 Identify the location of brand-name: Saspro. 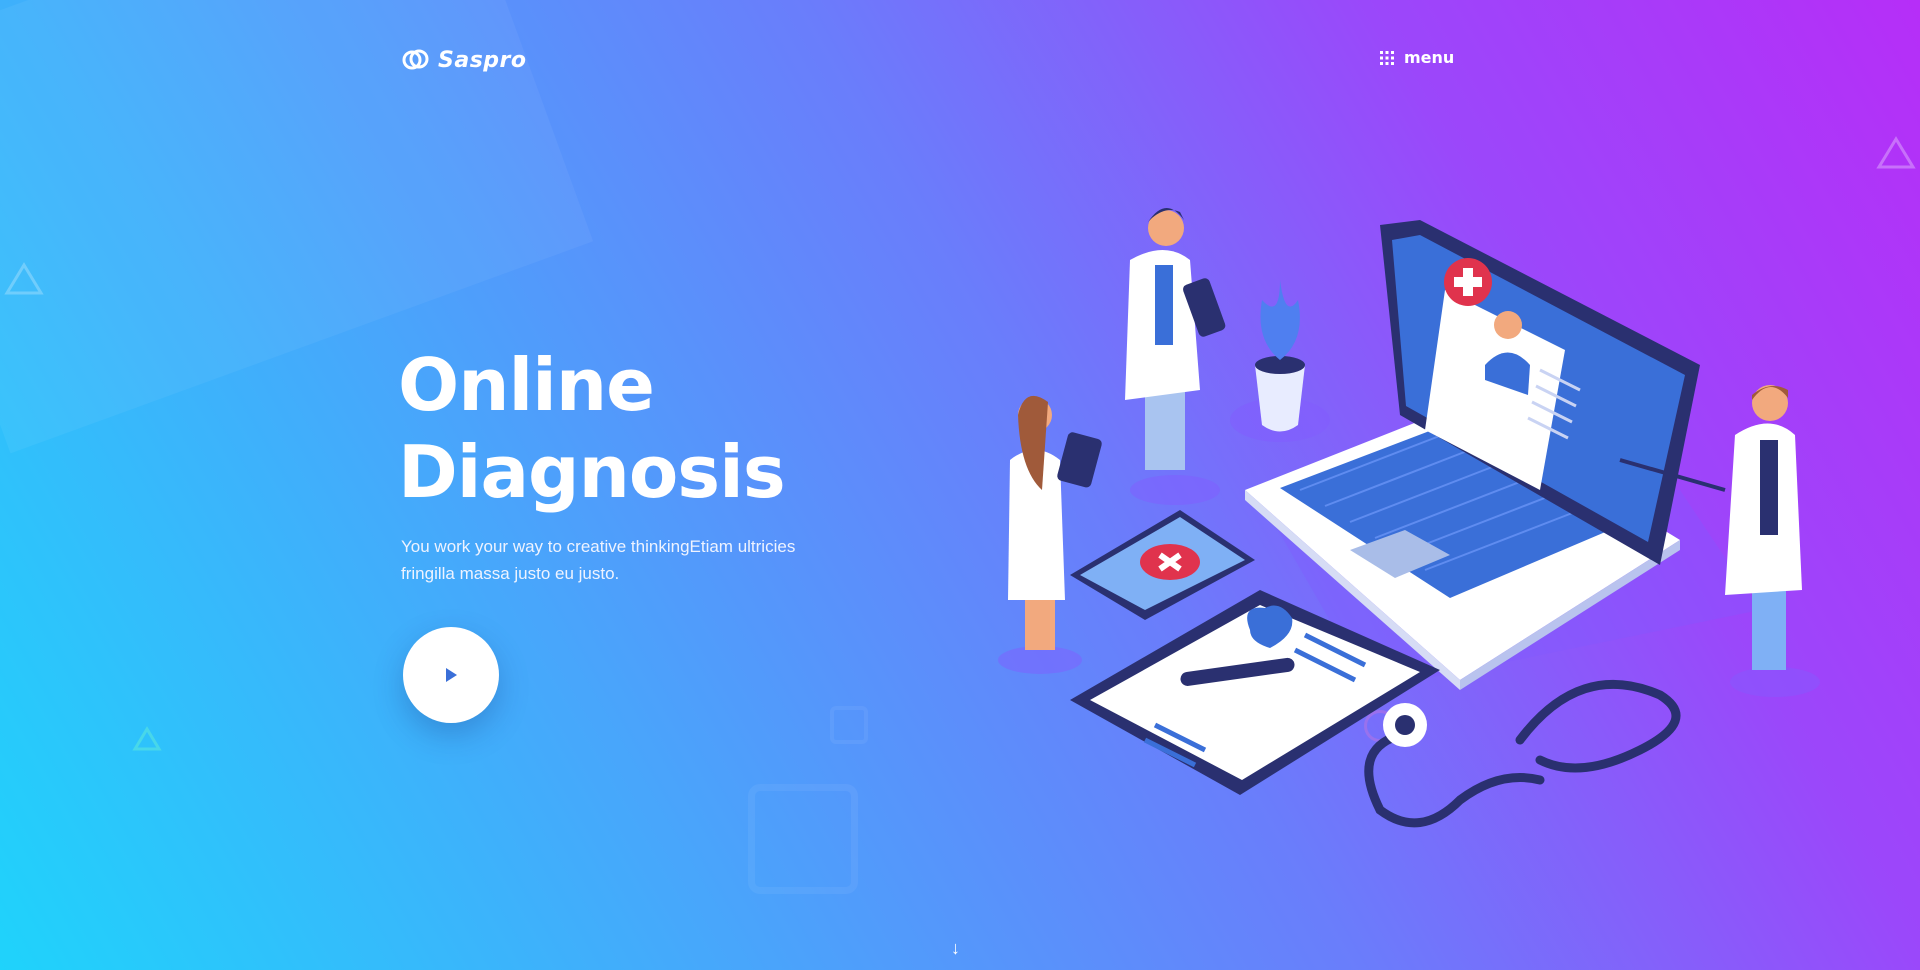
(482, 60).